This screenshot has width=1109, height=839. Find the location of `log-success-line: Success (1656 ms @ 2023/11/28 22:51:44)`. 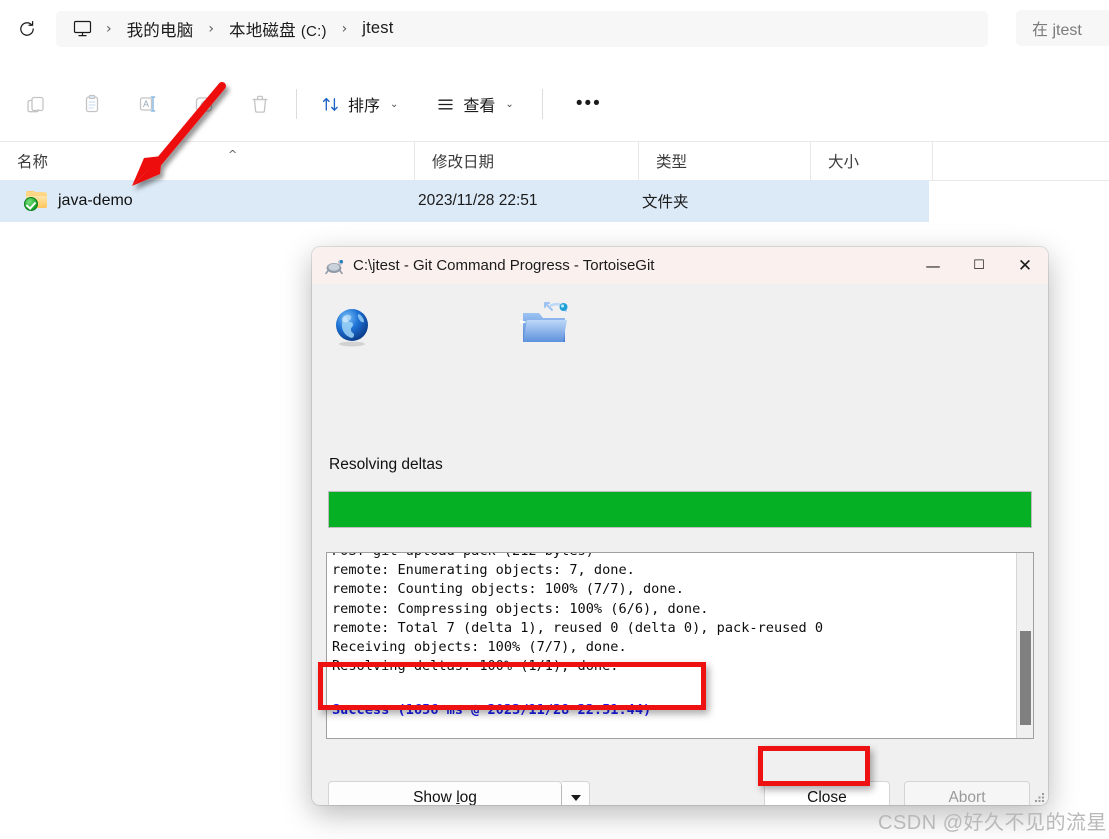

log-success-line: Success (1656 ms @ 2023/11/28 22:51:44) is located at coordinates (492, 710).